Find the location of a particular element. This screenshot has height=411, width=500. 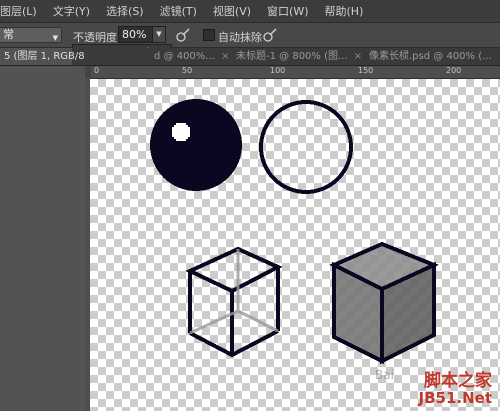

menu-view: 视图(V) is located at coordinates (232, 11).